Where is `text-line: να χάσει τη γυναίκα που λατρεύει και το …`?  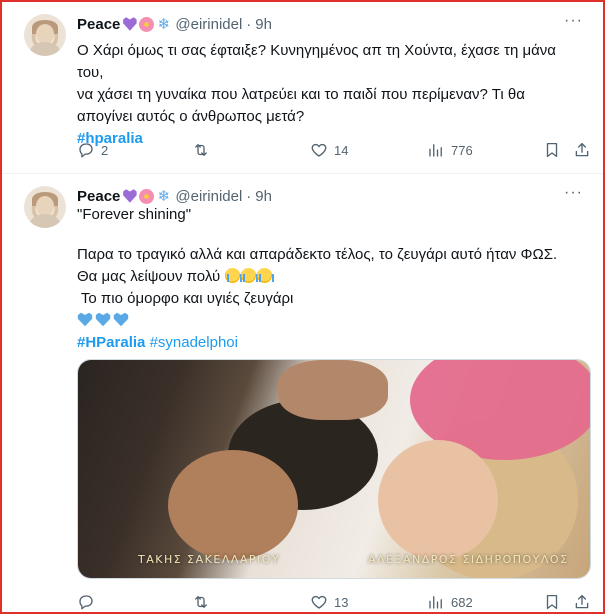
text-line: να χάσει τη γυναίκα που λατρεύει και το … is located at coordinates (301, 94).